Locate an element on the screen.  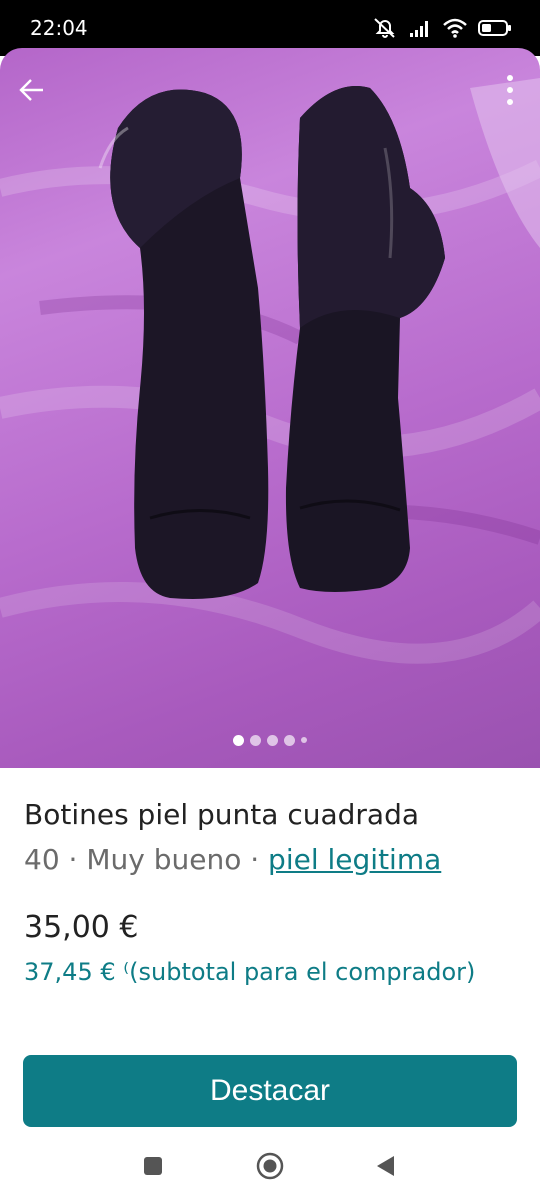
recents-button is located at coordinates (153, 1166).